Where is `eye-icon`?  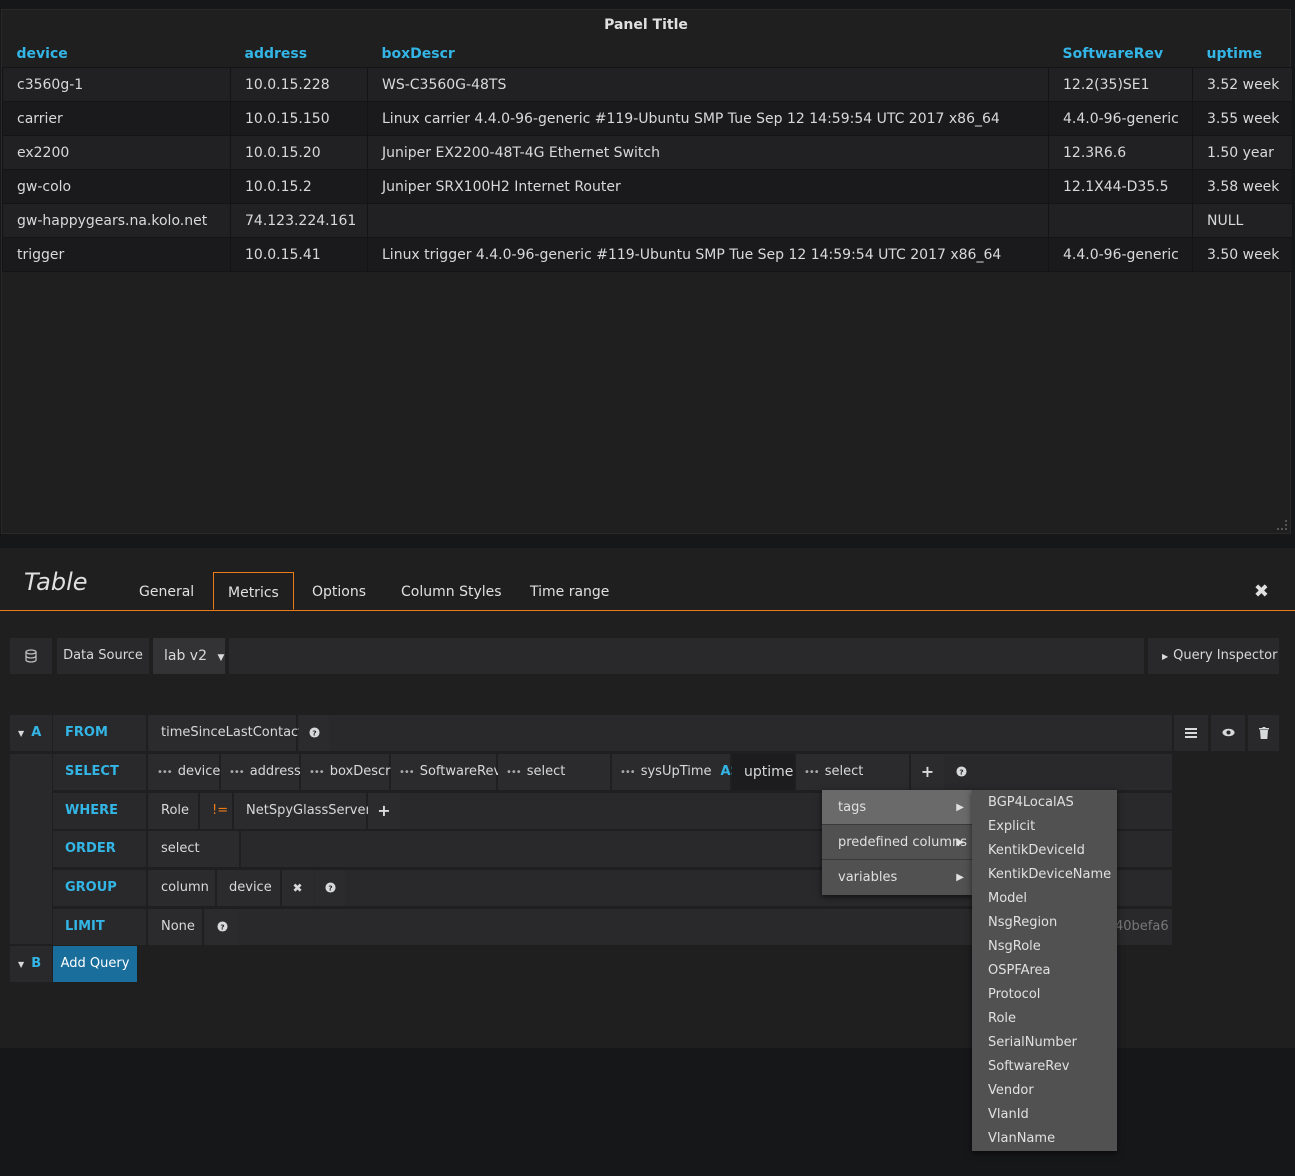 eye-icon is located at coordinates (1228, 733).